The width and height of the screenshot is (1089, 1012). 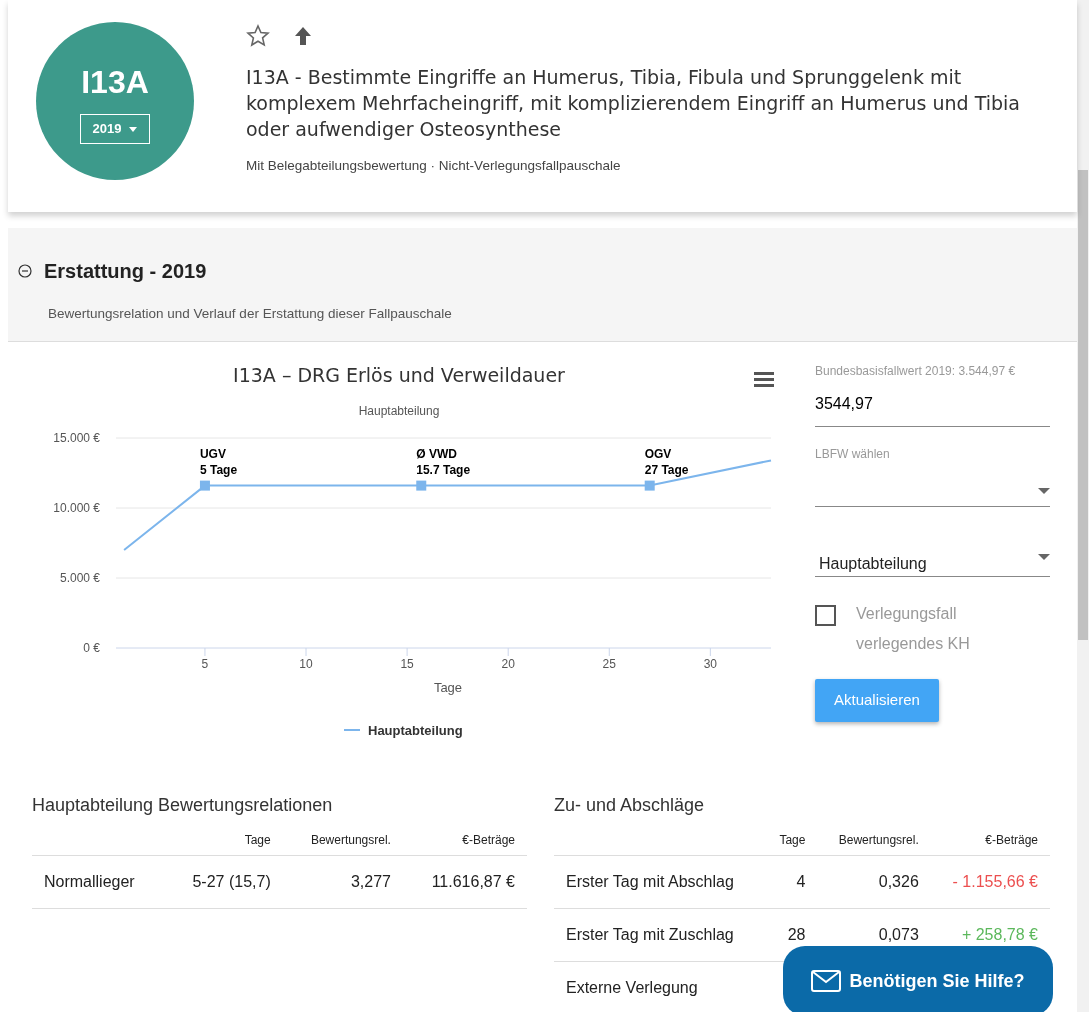 I want to click on table-title: Zu- und Abschläge, so click(x=630, y=805).